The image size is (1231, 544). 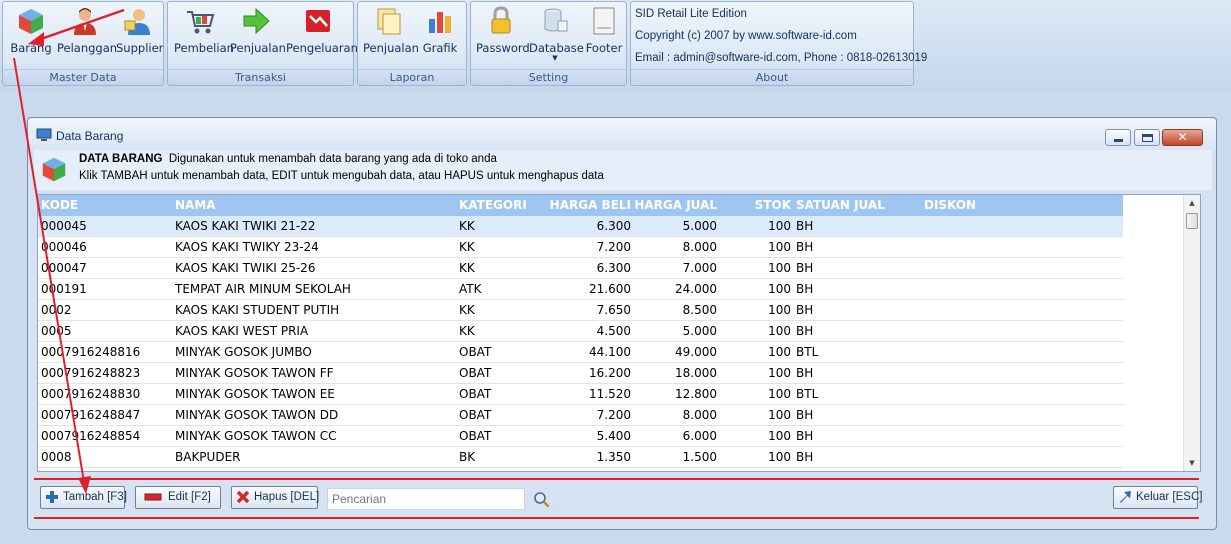 I want to click on search-input, so click(x=426, y=499).